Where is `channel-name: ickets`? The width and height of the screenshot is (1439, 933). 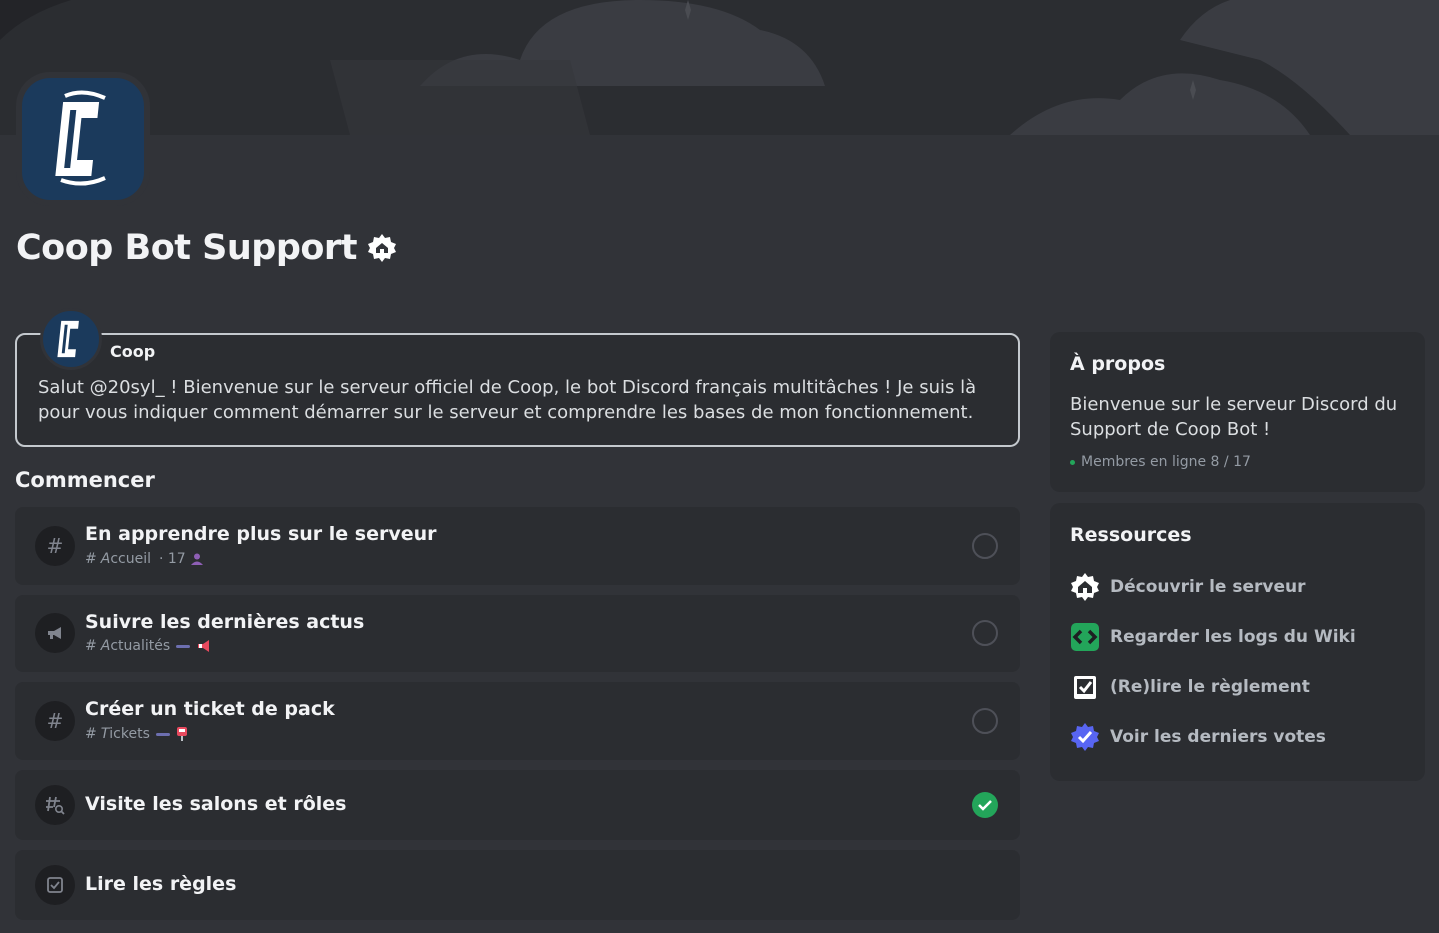
channel-name: ickets is located at coordinates (129, 734).